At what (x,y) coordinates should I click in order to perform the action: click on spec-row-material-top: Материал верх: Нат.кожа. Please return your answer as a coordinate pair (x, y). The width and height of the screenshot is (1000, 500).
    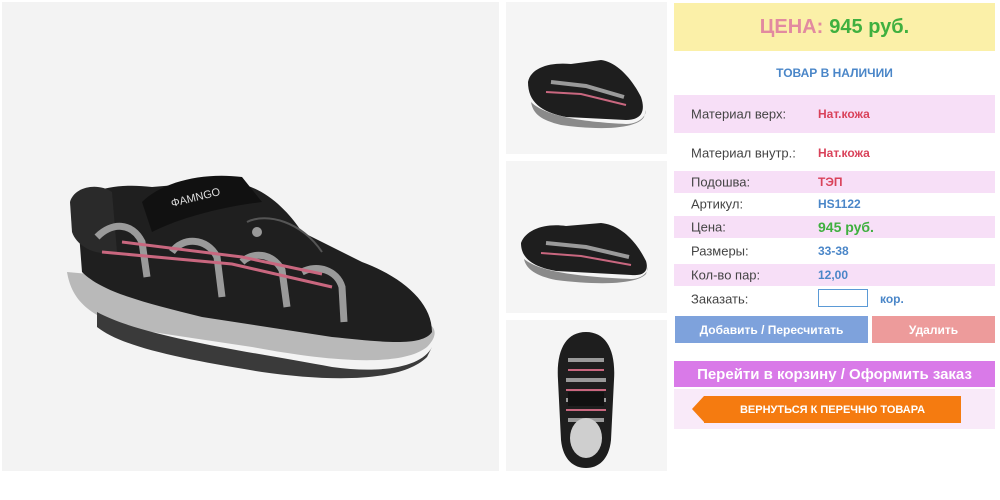
    Looking at the image, I should click on (834, 114).